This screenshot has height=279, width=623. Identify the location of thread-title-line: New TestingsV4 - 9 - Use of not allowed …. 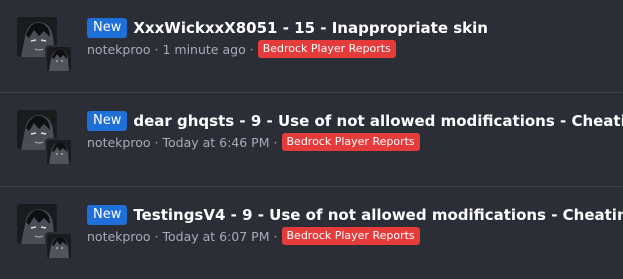
(355, 215).